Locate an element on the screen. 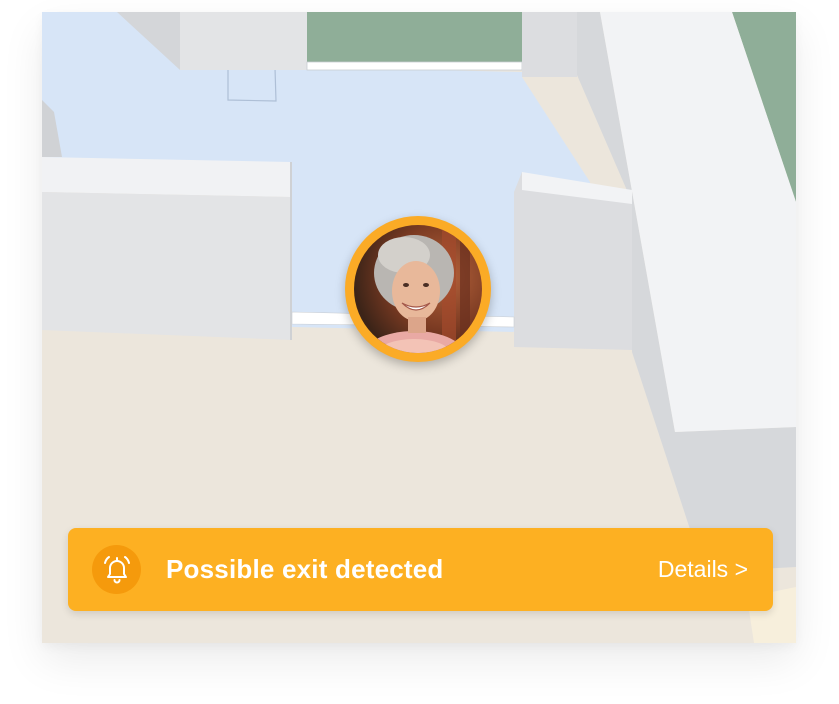 The height and width of the screenshot is (704, 839). bell-icon is located at coordinates (116, 569).